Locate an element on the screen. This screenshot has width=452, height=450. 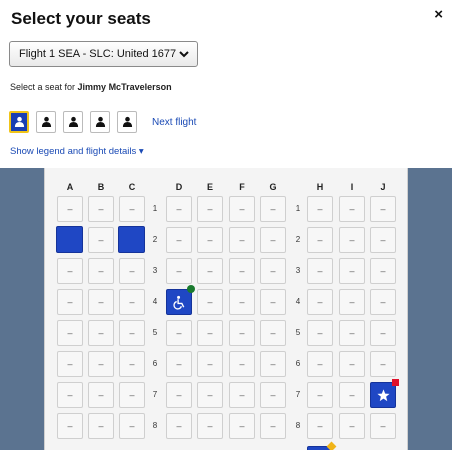
seat-1A: – is located at coordinates (70, 209).